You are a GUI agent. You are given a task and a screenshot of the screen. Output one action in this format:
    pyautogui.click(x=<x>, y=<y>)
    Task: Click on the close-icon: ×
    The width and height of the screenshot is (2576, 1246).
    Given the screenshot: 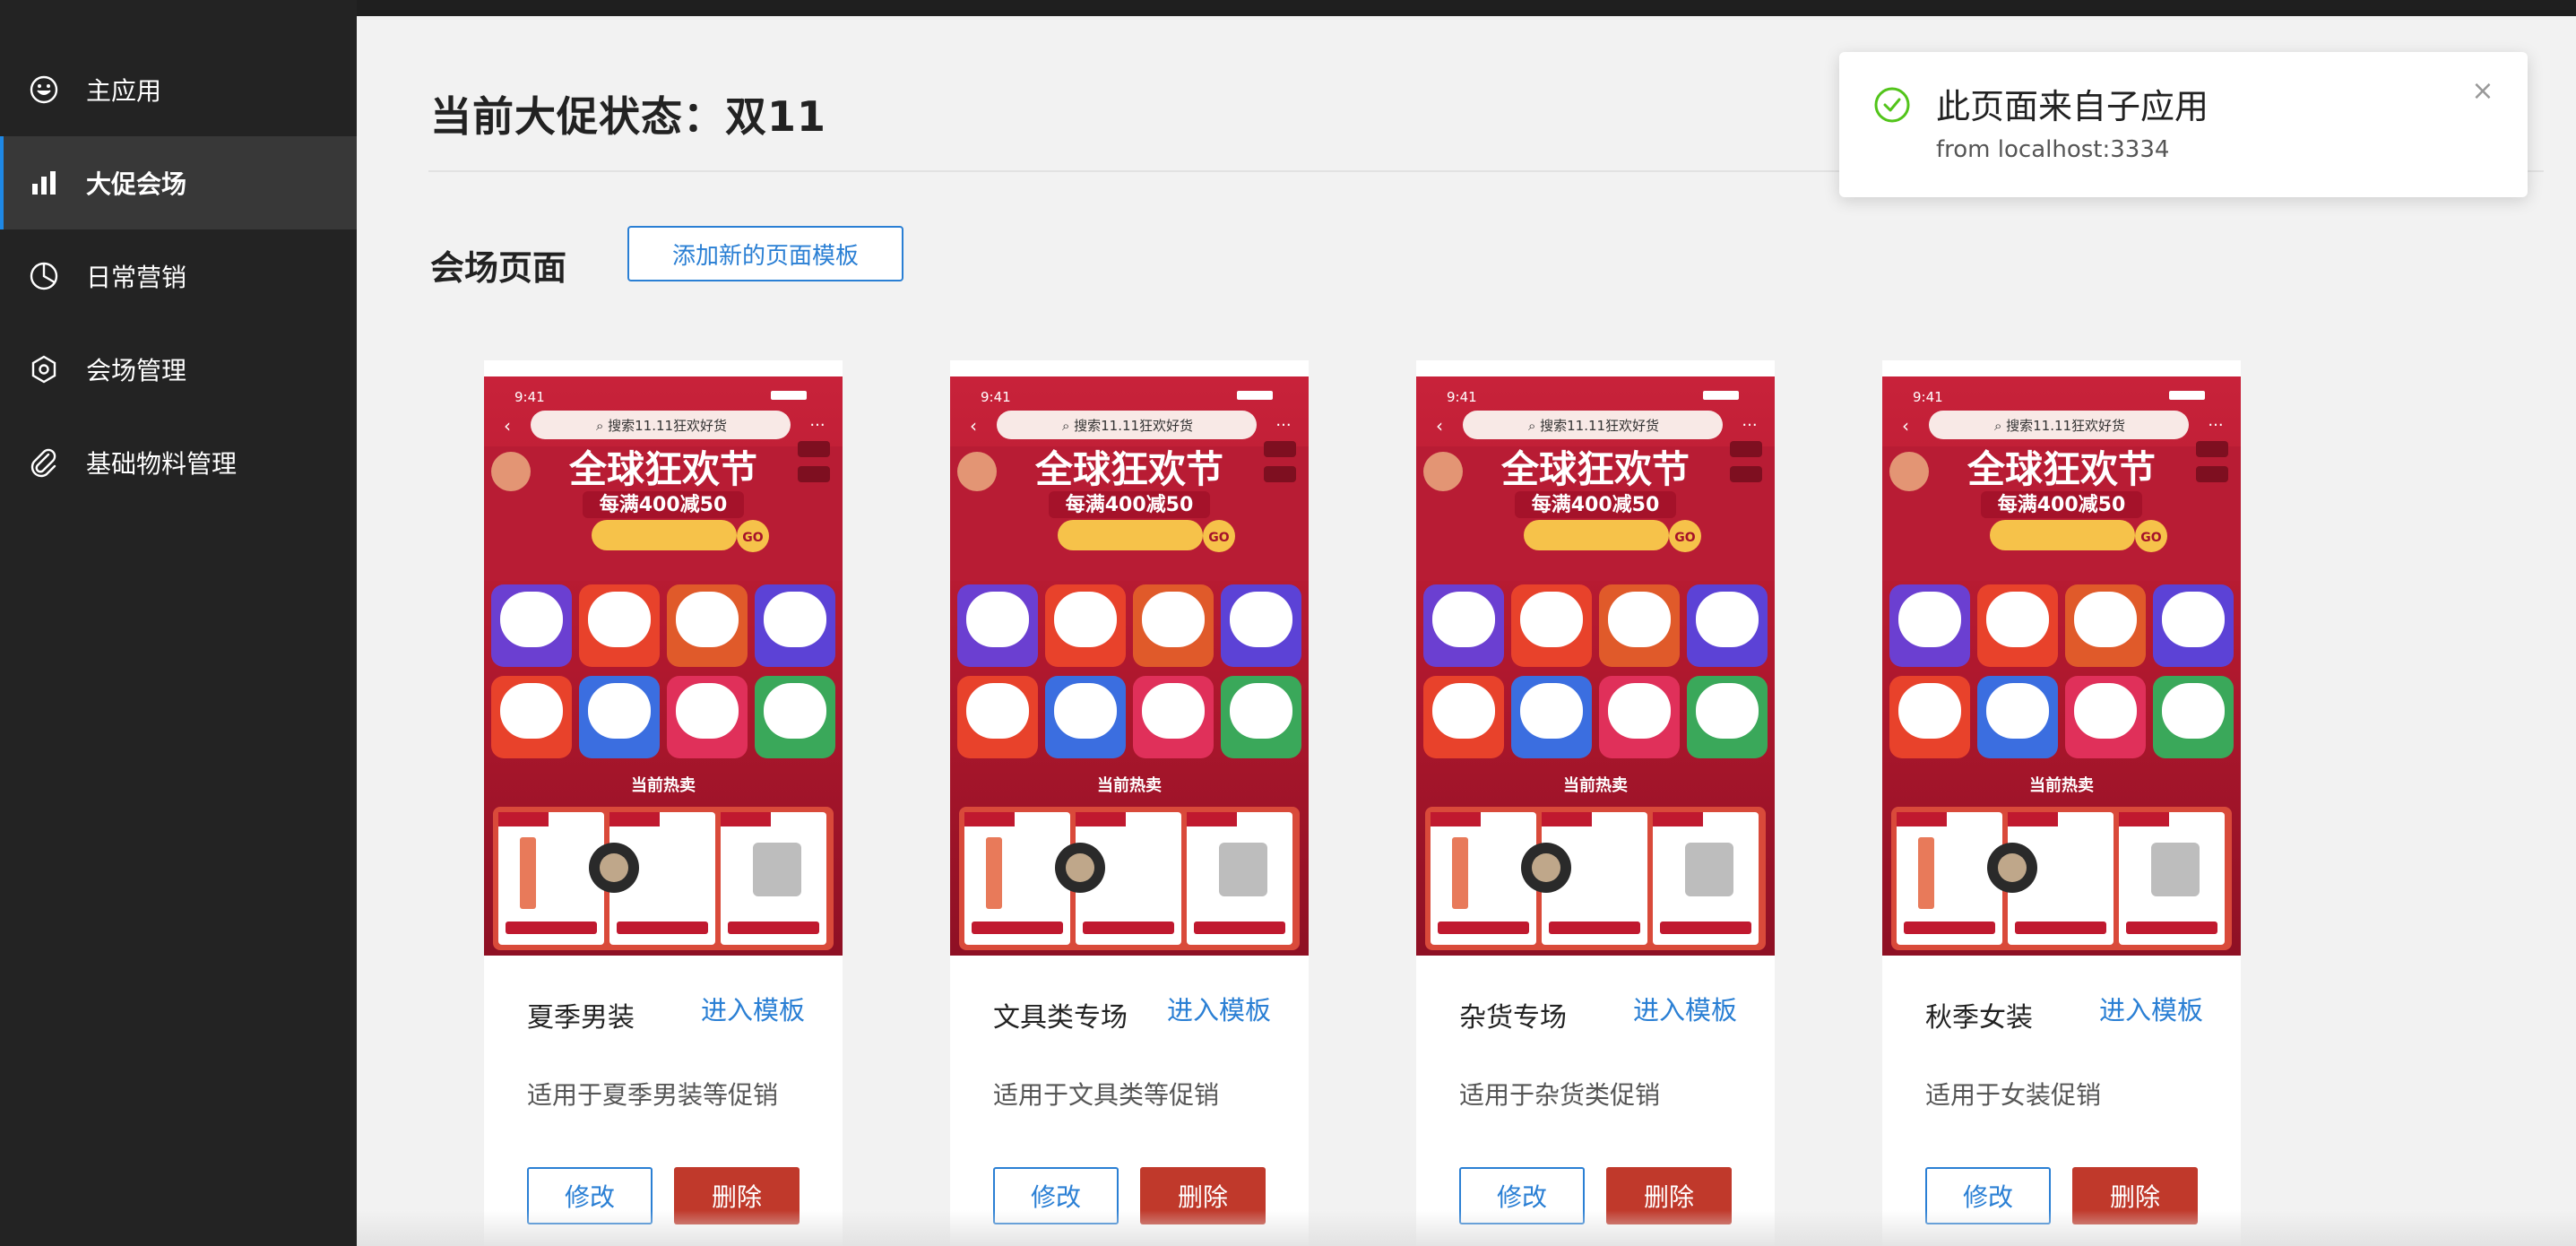 What is the action you would take?
    pyautogui.click(x=2482, y=92)
    